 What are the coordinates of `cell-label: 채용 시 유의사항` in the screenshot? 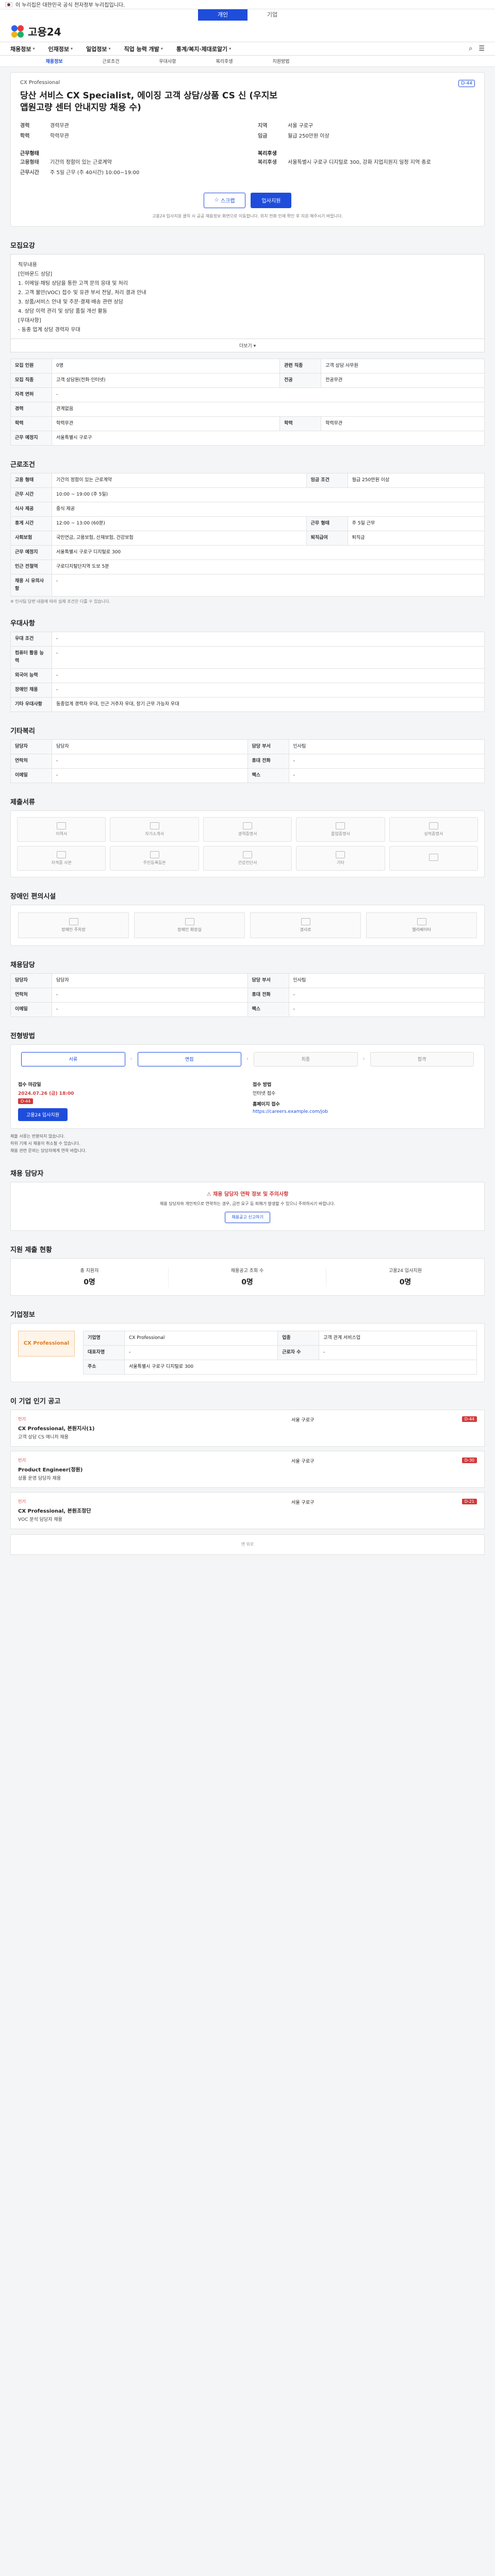 It's located at (31, 585).